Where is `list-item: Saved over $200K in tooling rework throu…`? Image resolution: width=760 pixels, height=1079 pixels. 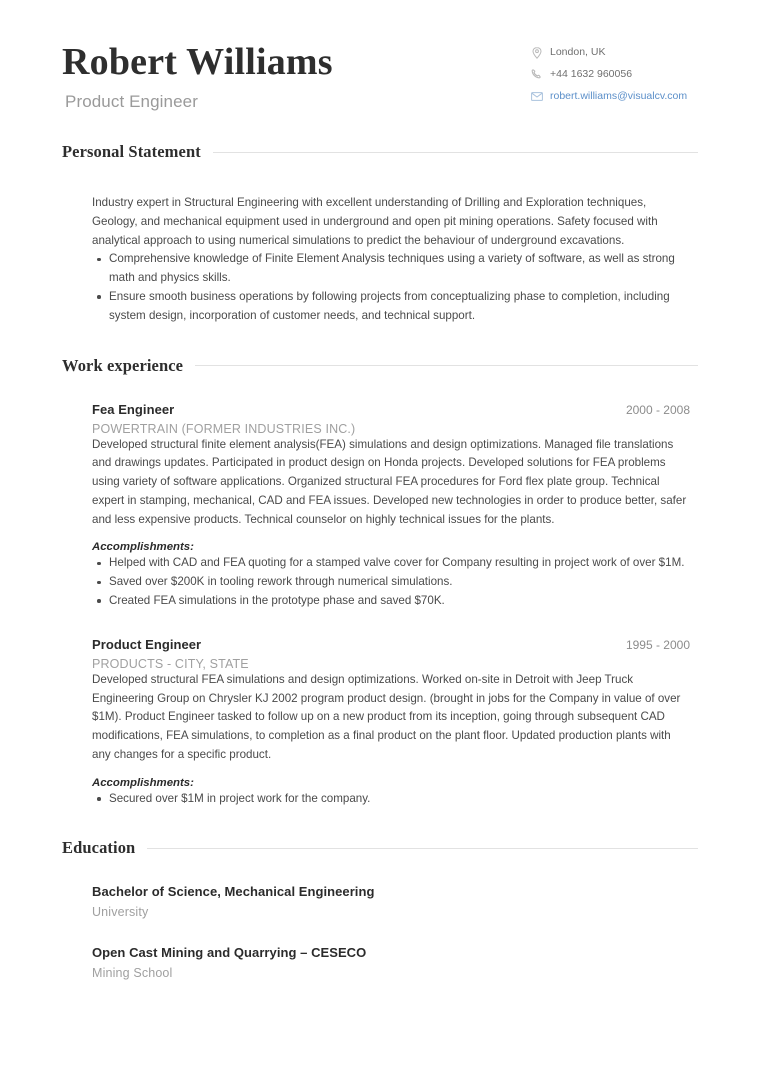
list-item: Saved over $200K in tooling rework throu… is located at coordinates (393, 582).